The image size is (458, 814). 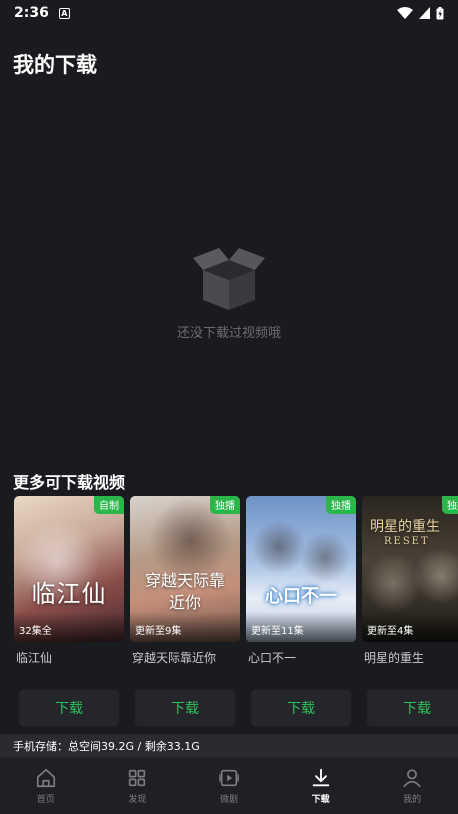 I want to click on video-poster: 明星的重生 RESET 独播 更新至4集, so click(x=410, y=569).